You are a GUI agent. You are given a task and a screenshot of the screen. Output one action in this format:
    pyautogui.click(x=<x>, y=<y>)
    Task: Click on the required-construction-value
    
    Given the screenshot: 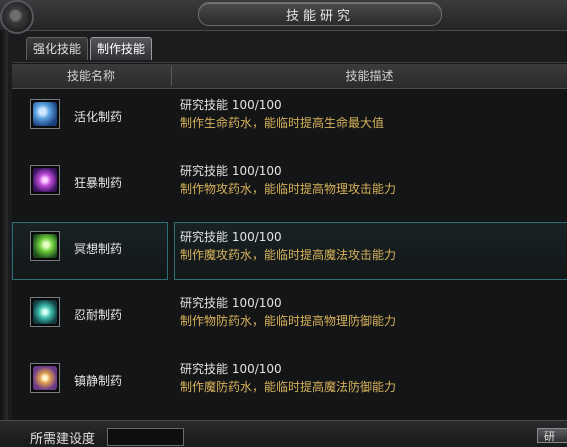 What is the action you would take?
    pyautogui.click(x=145, y=437)
    